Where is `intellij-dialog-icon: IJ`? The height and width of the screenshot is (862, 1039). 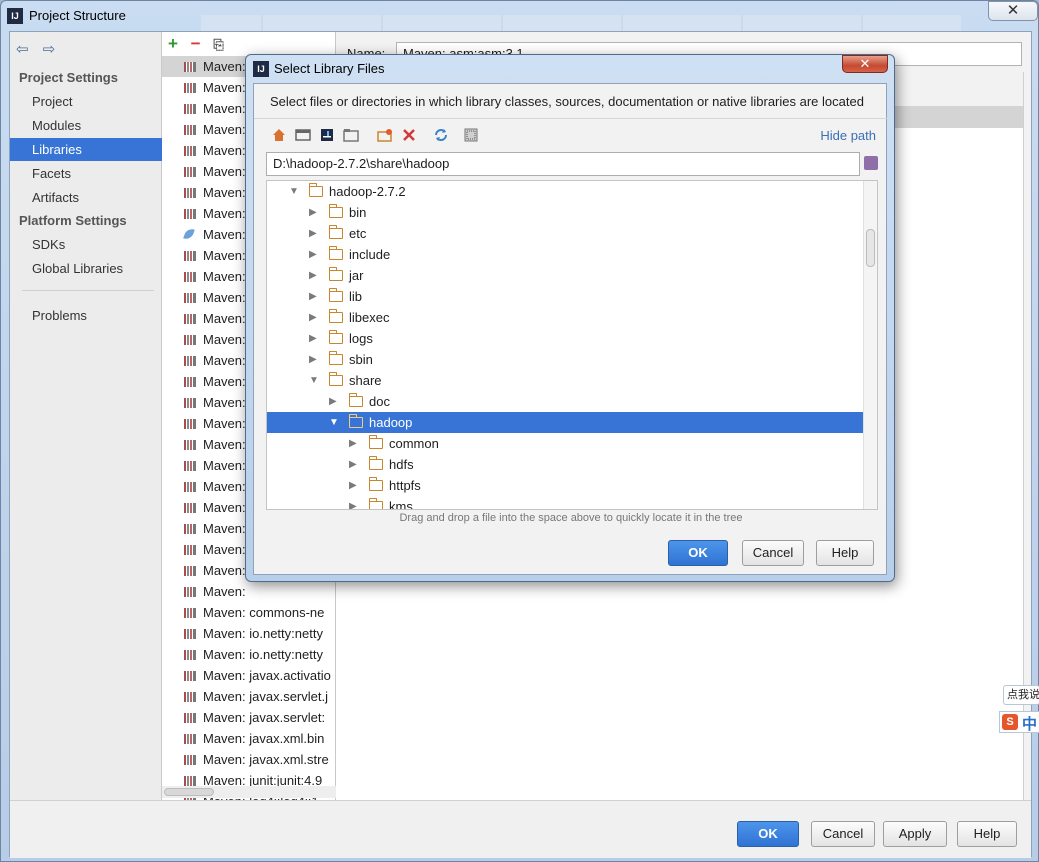
intellij-dialog-icon: IJ is located at coordinates (261, 69).